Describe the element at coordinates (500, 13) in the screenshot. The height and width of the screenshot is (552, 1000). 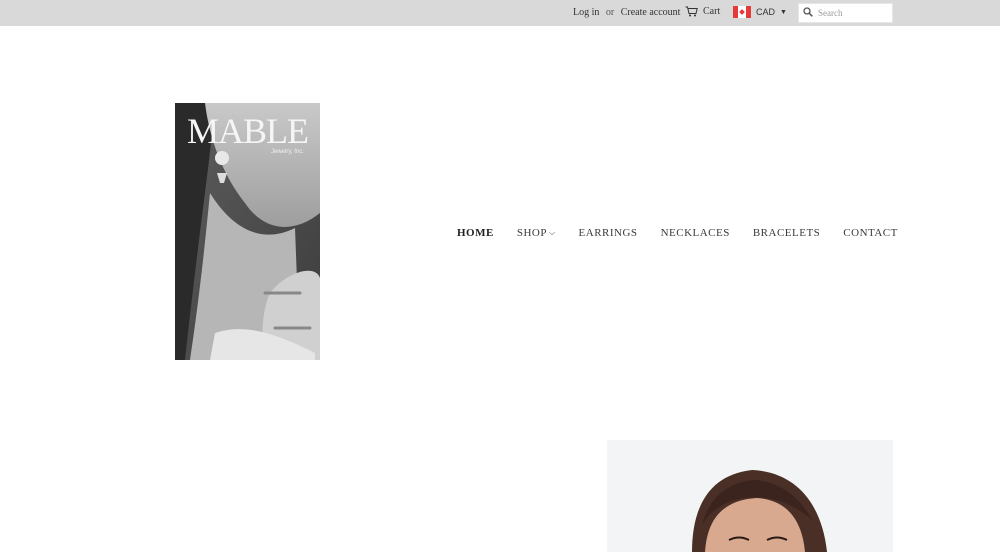
I see `top-utility-bar: Log in or Create account Cart CAD ▼` at that location.